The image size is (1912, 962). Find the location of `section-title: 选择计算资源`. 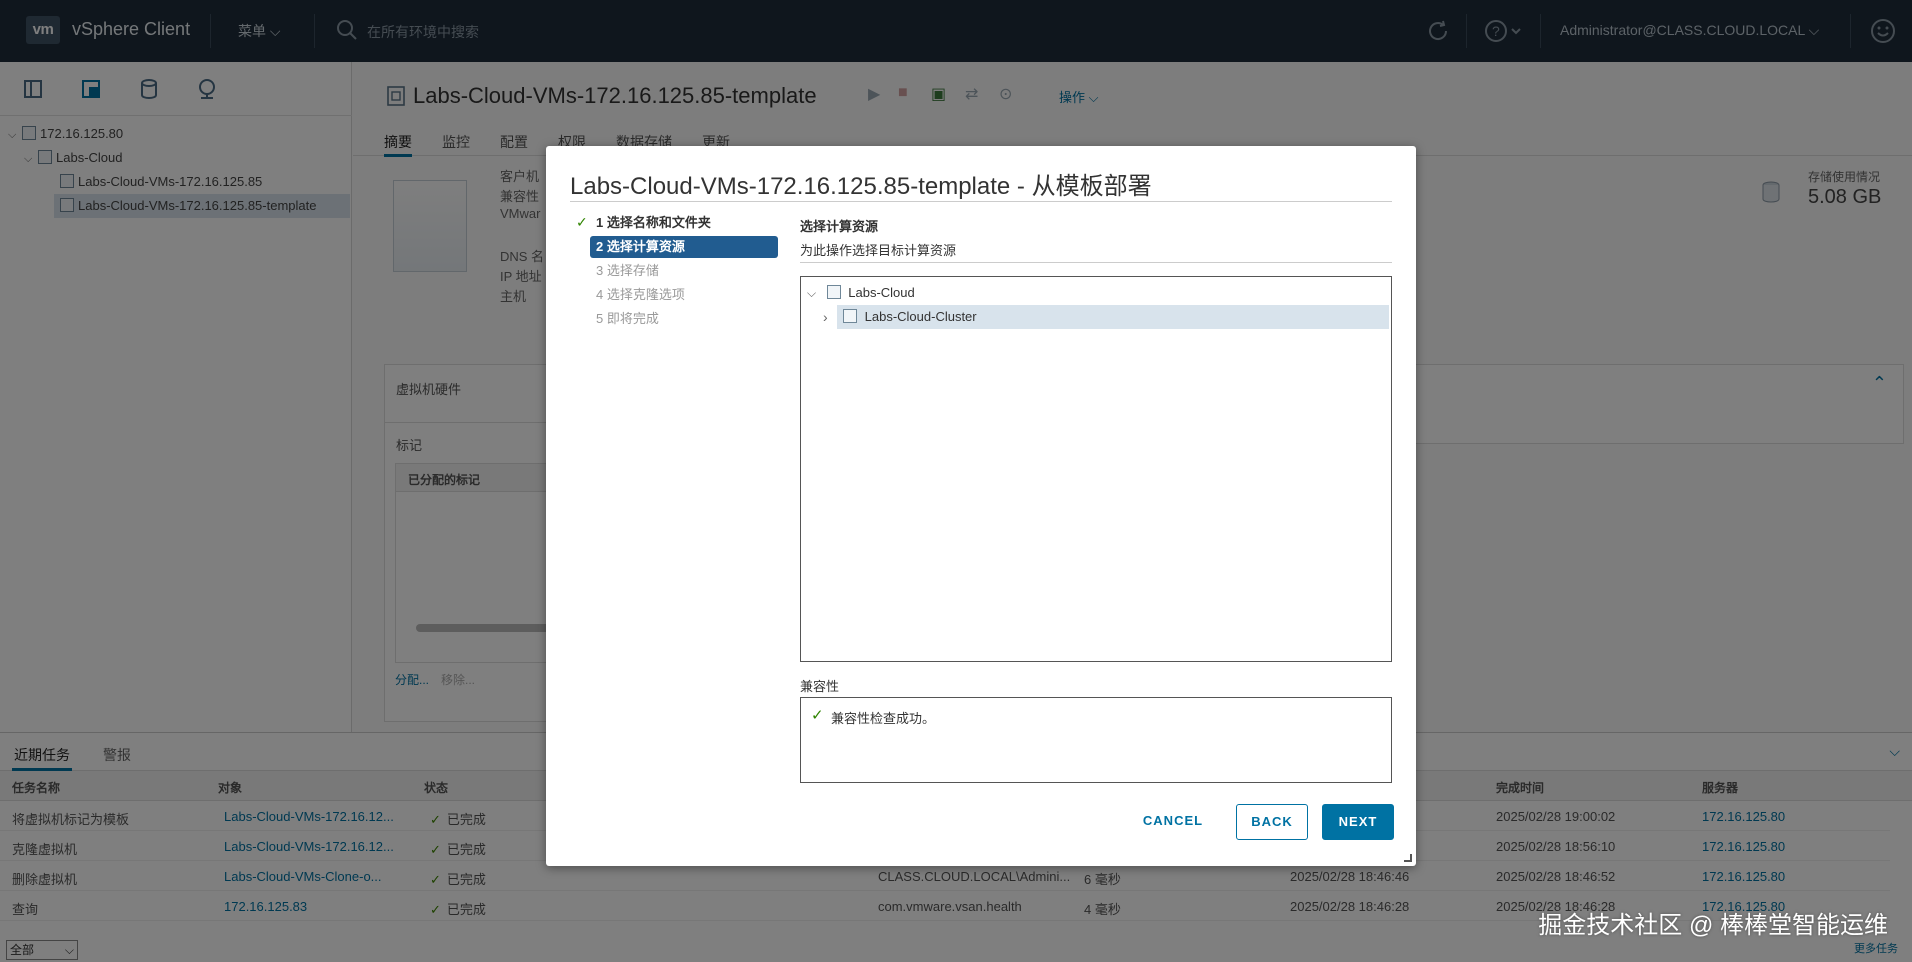

section-title: 选择计算资源 is located at coordinates (839, 226).